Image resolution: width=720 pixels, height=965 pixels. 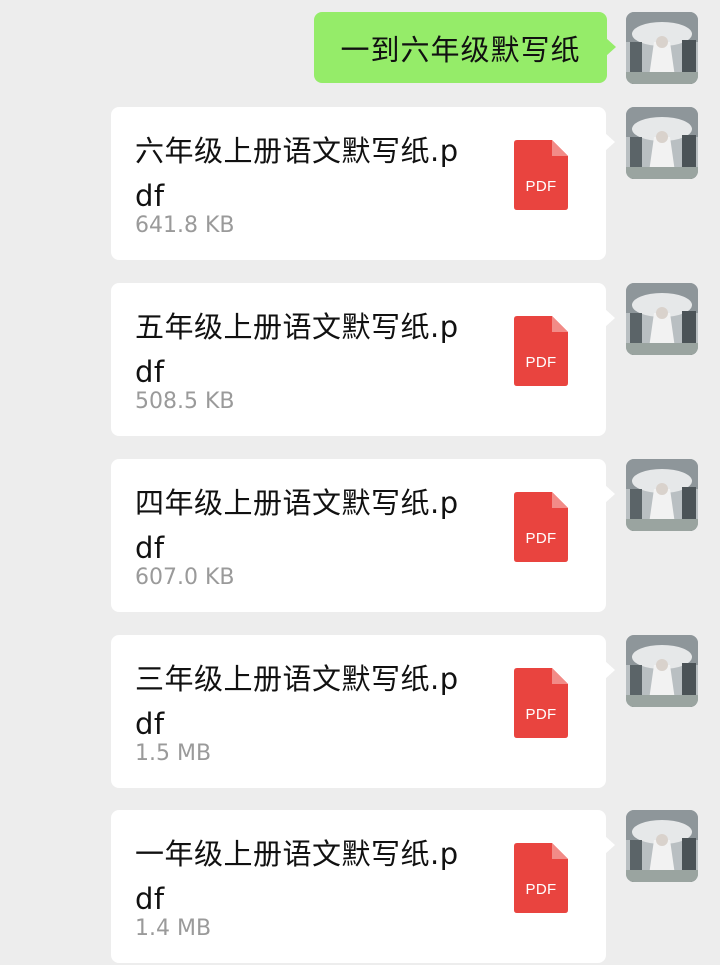 What do you see at coordinates (460, 49) in the screenshot?
I see `message-text: 一到六年级默写纸` at bounding box center [460, 49].